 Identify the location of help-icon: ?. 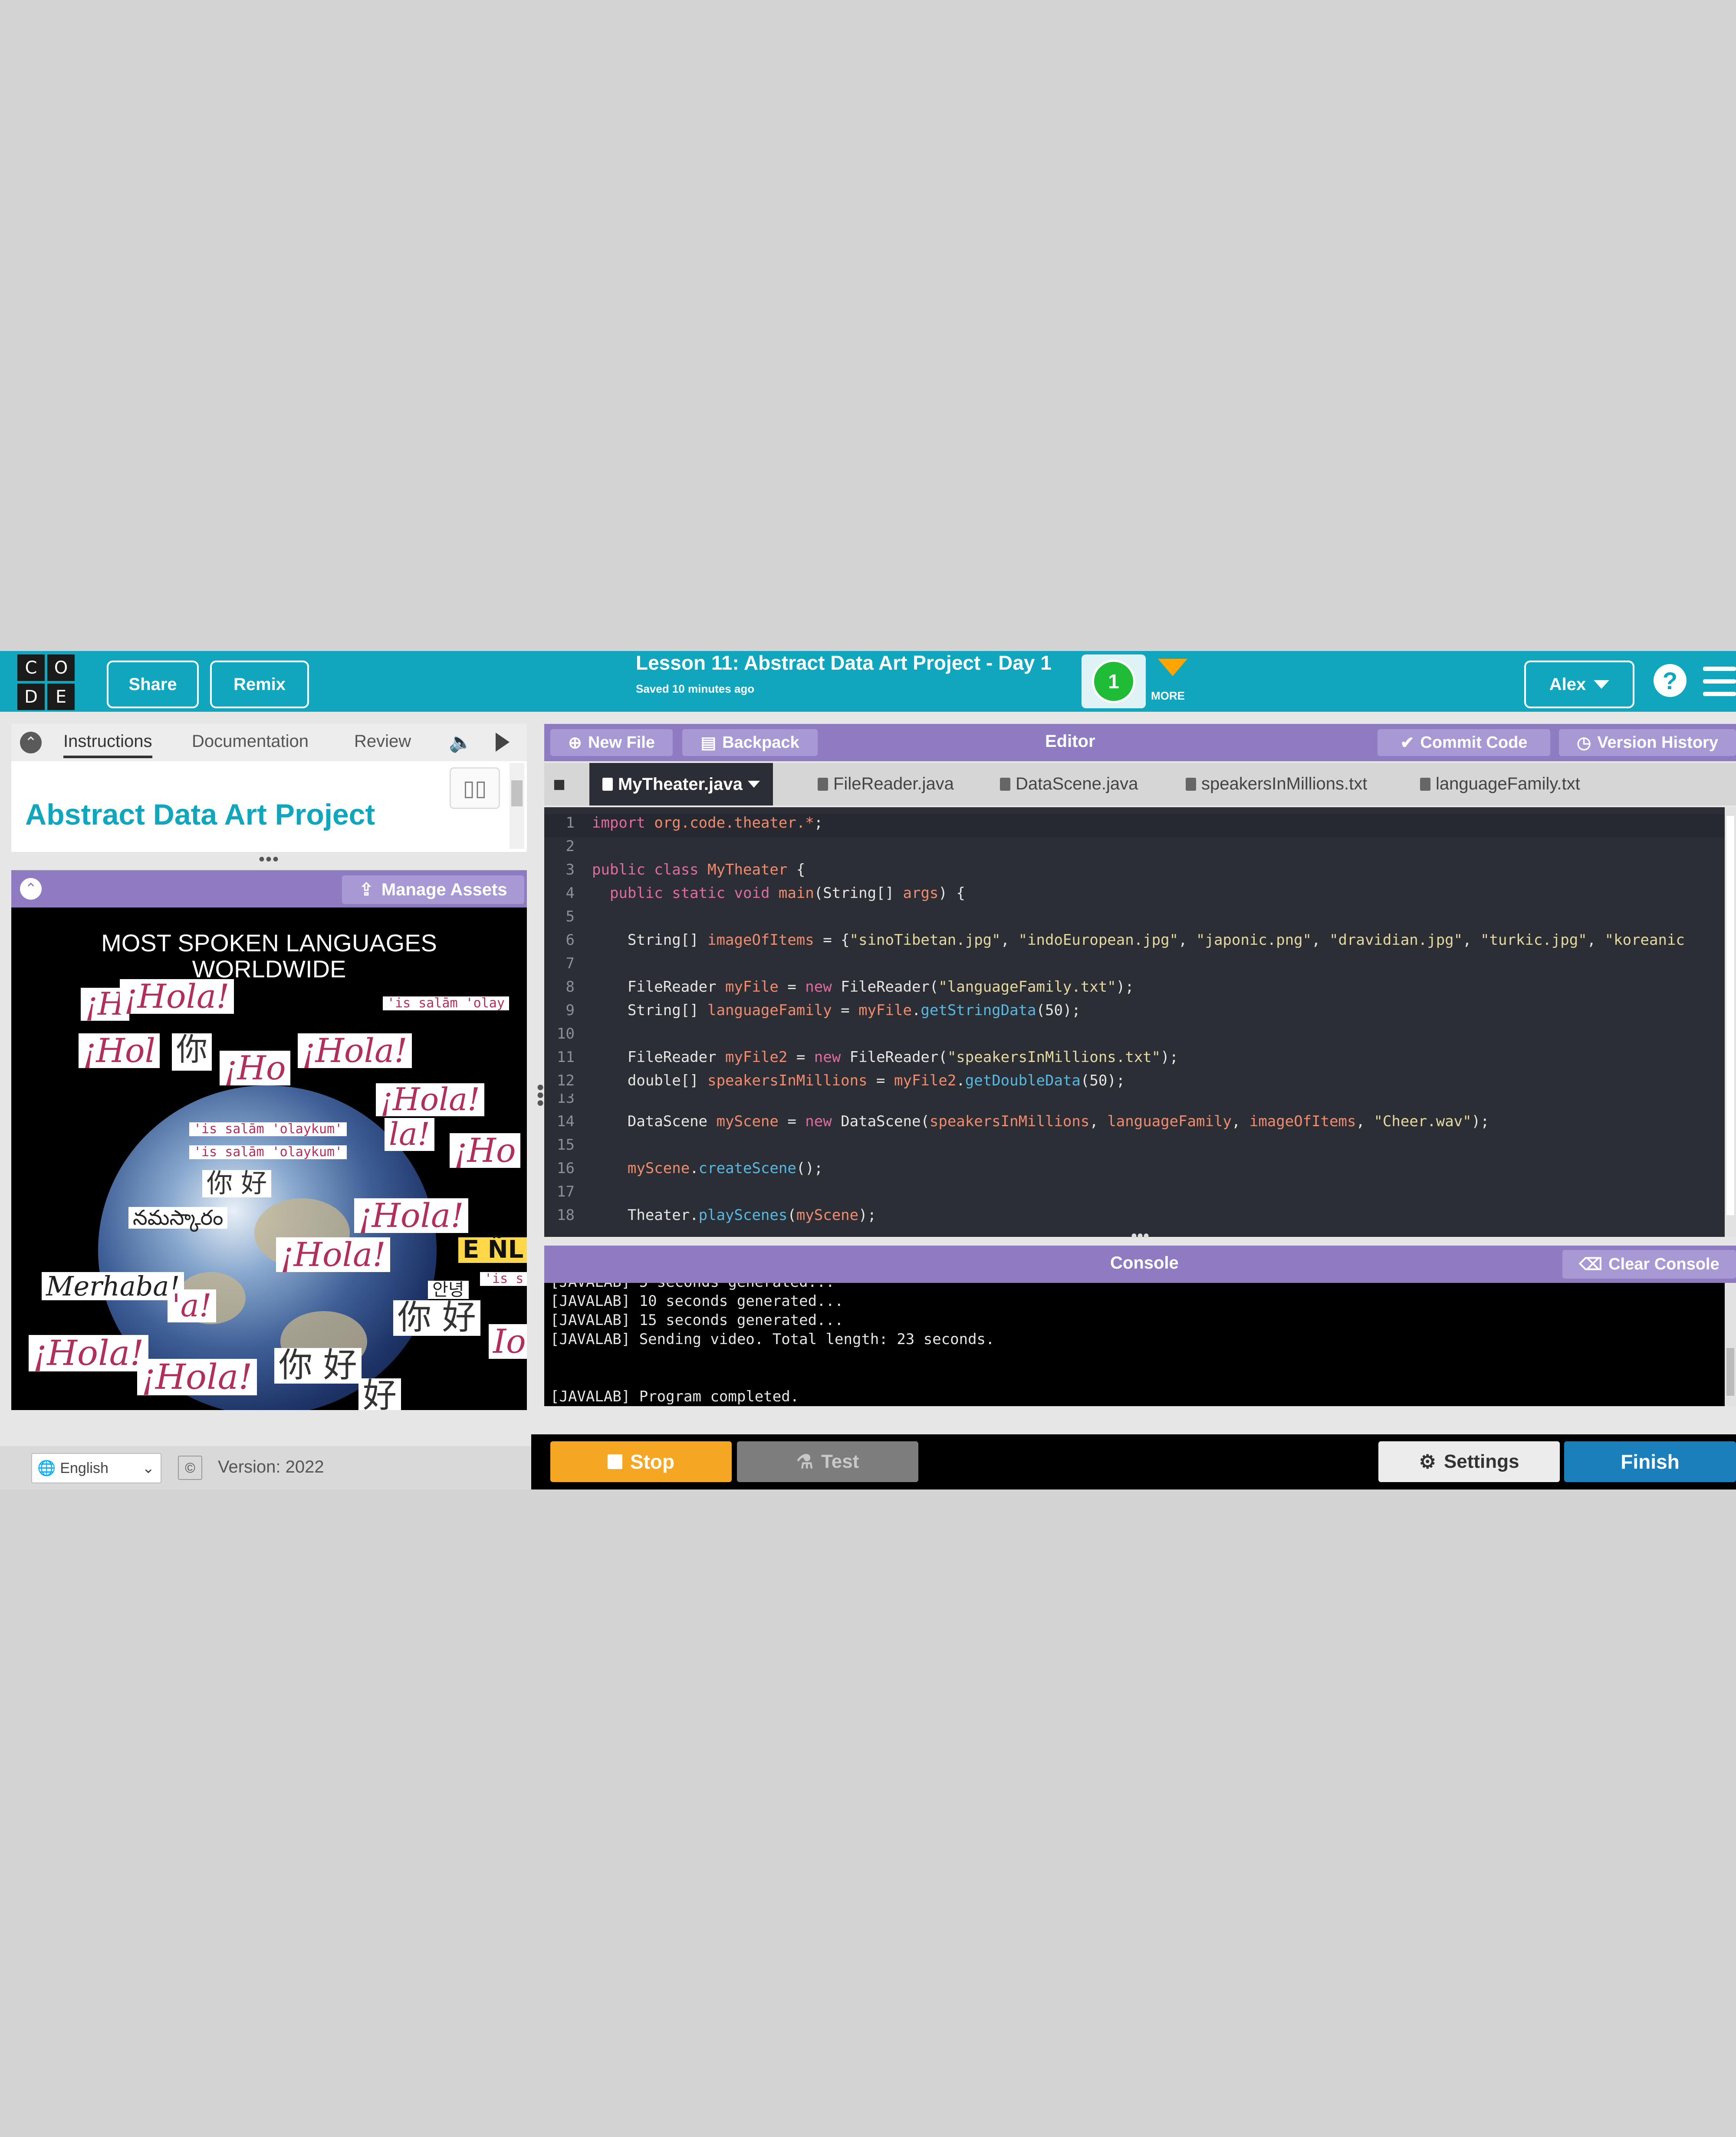
(1670, 680).